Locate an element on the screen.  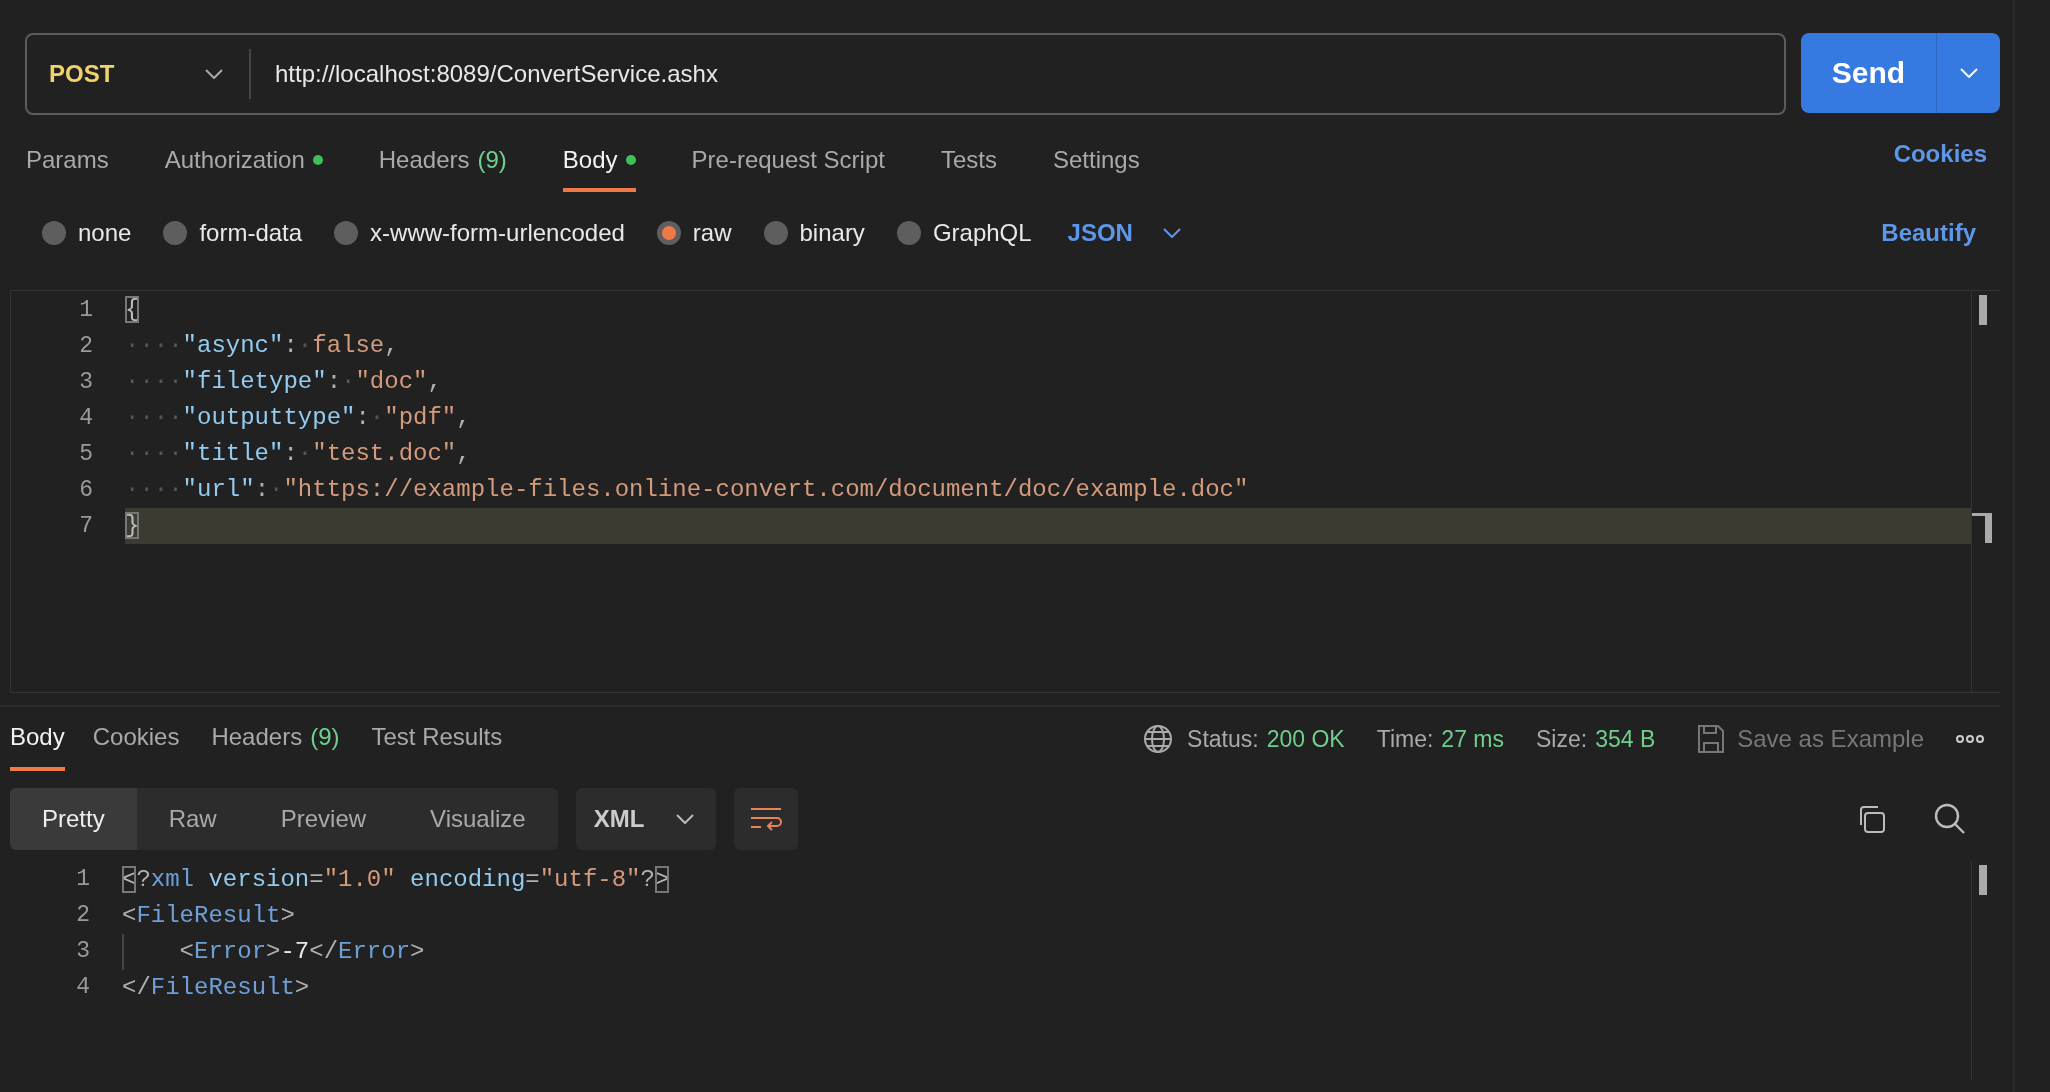
request-tab: Headers (9) is located at coordinates (442, 153).